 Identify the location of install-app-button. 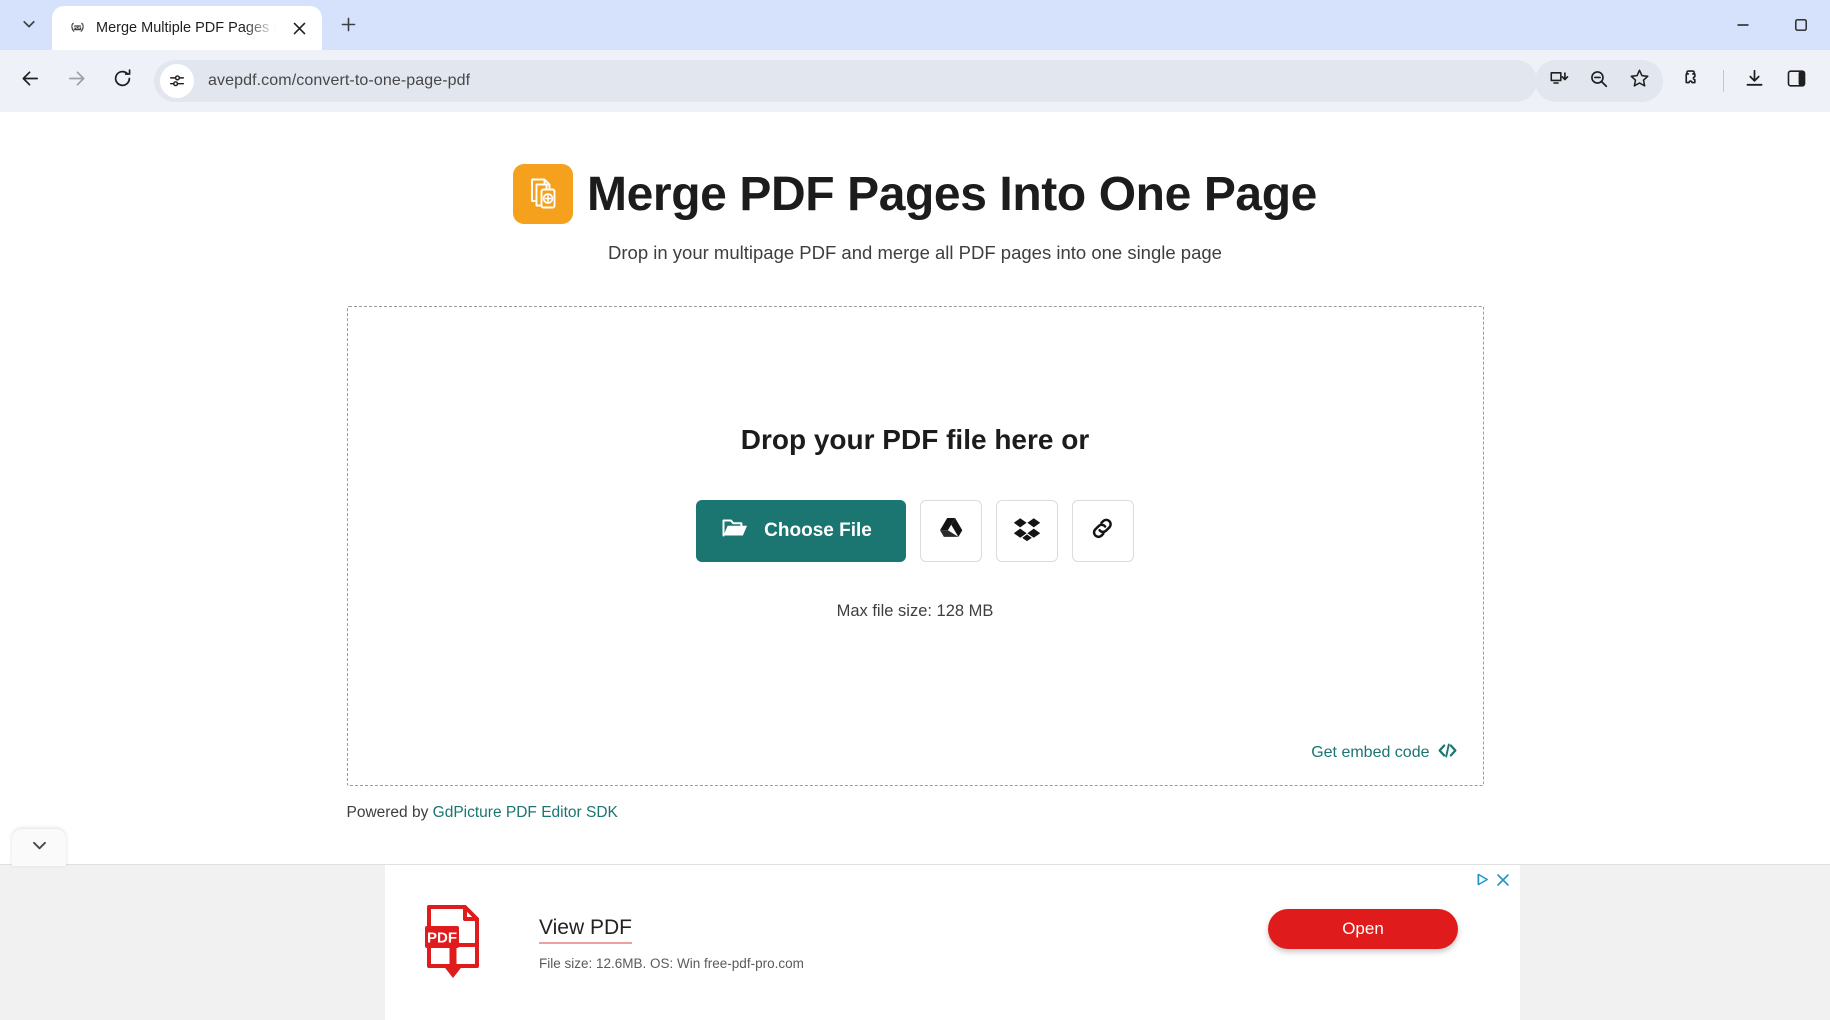
(1559, 81).